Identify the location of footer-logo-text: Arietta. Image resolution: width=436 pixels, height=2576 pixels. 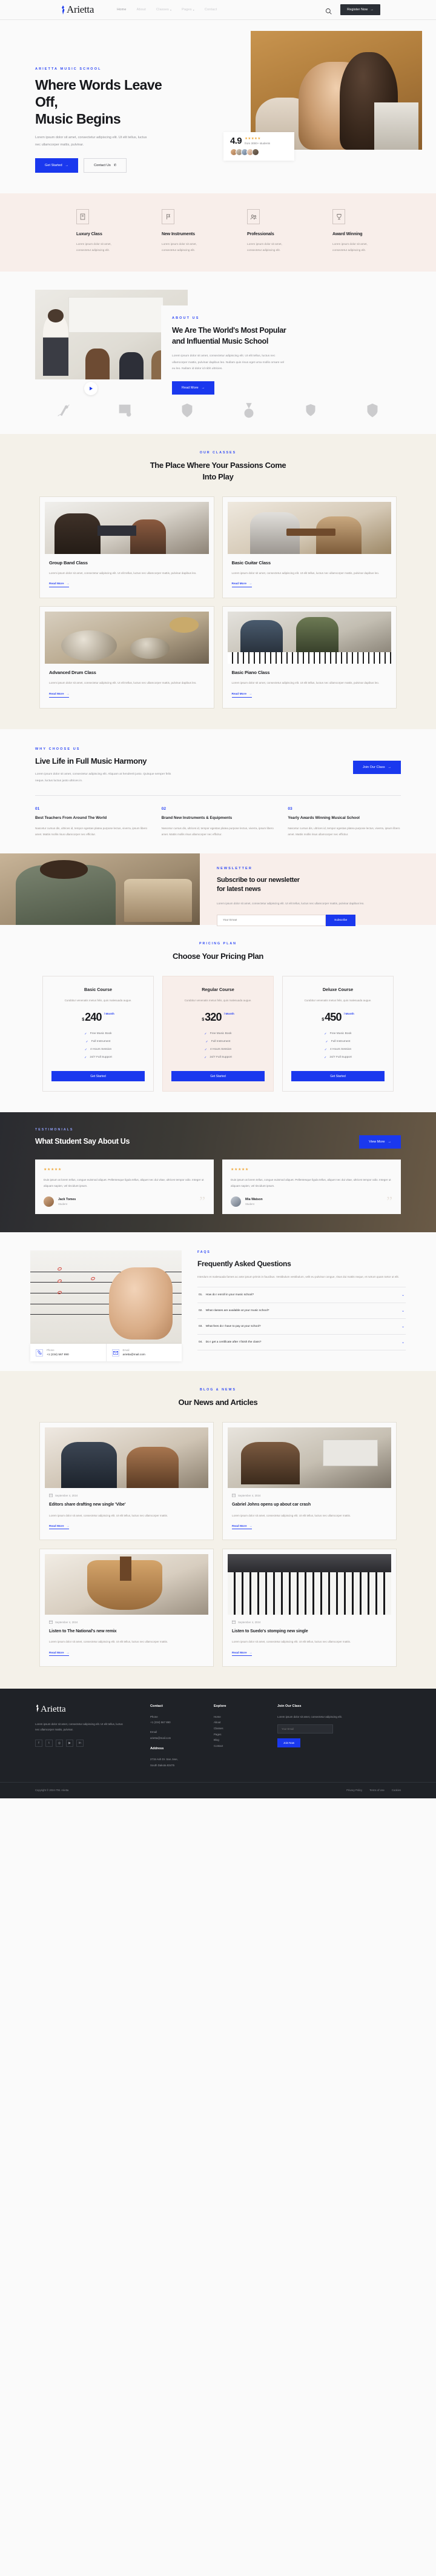
(53, 1709).